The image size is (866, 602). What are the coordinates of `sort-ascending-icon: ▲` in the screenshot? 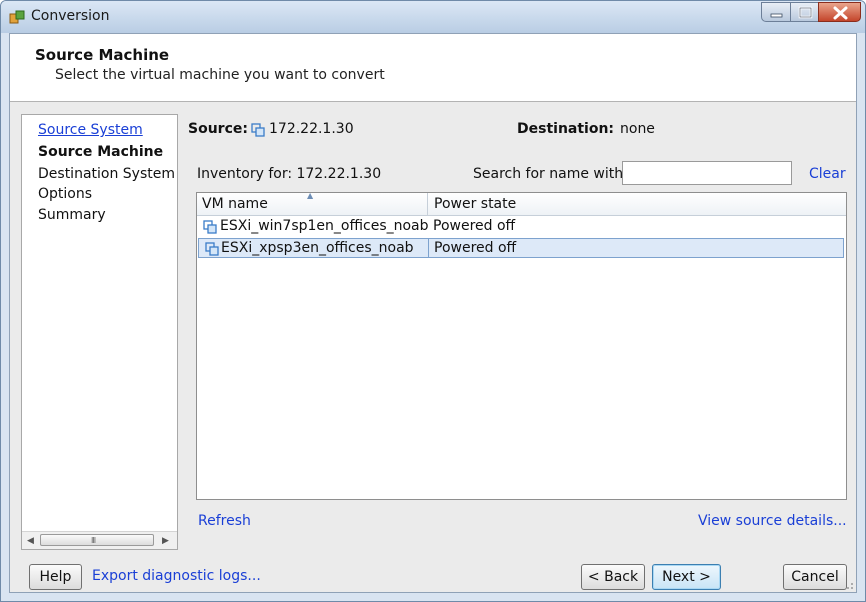 It's located at (310, 196).